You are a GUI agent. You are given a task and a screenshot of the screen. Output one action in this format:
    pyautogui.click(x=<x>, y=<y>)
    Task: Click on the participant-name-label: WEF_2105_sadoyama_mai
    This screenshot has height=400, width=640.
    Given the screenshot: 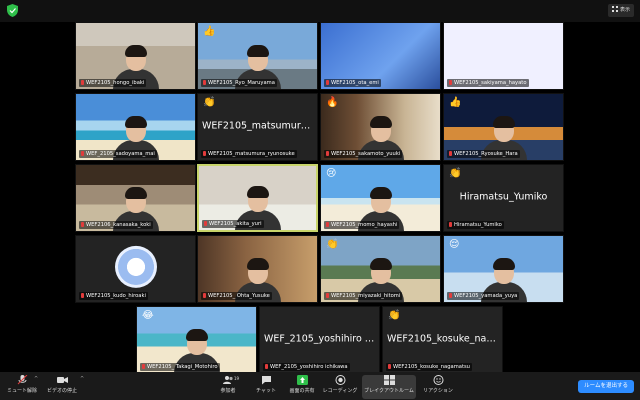 What is the action you would take?
    pyautogui.click(x=118, y=154)
    